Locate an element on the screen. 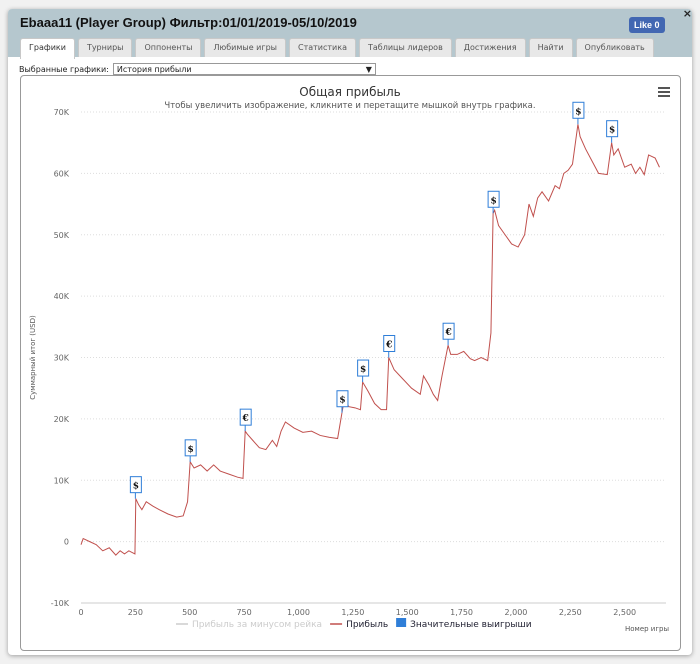  y-tick-label: 50K is located at coordinates (62, 235).